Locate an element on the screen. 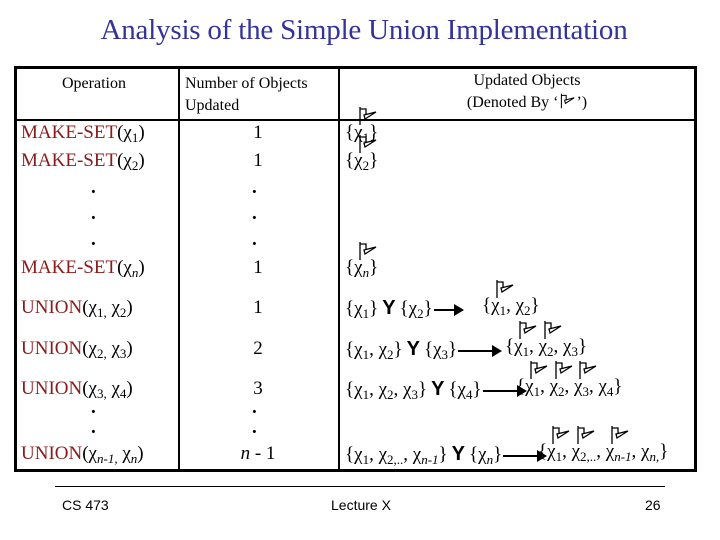 The height and width of the screenshot is (540, 720). header-updated: Updated Objects (Denoted By ‘’) is located at coordinates (527, 92).